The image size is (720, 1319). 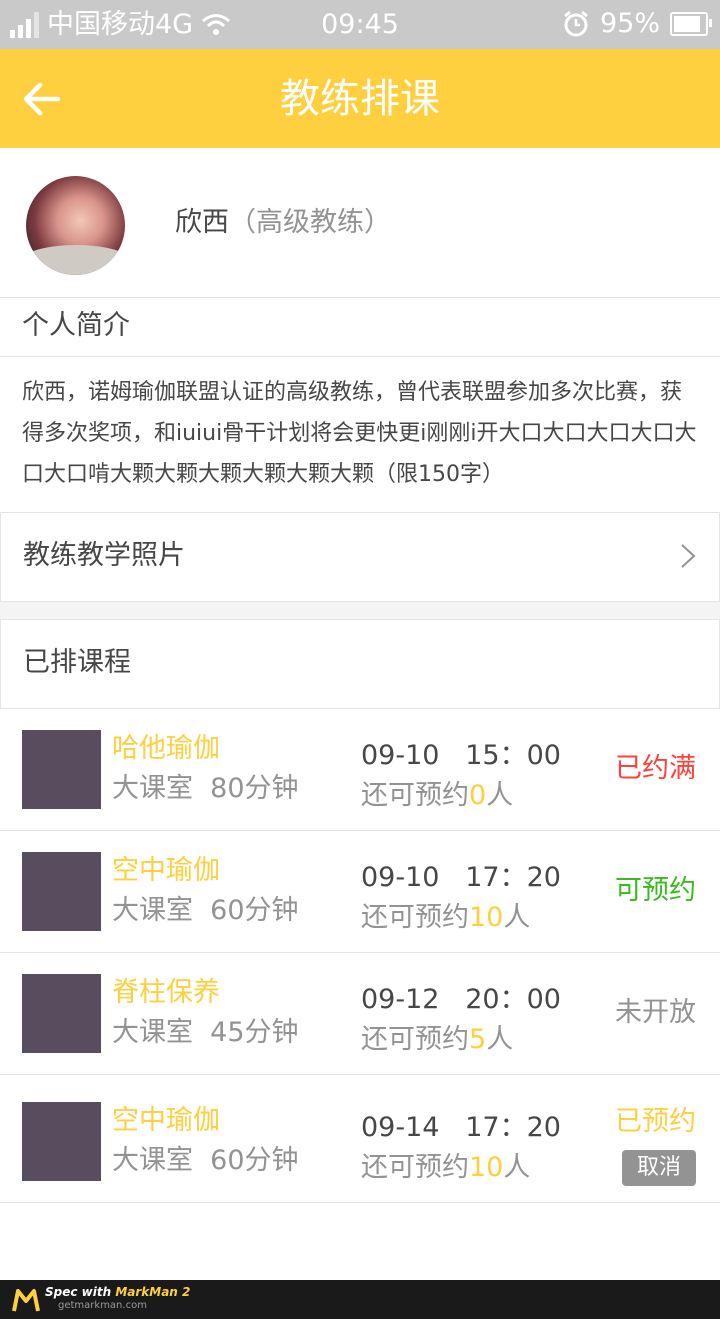 I want to click on avatar, so click(x=75, y=225).